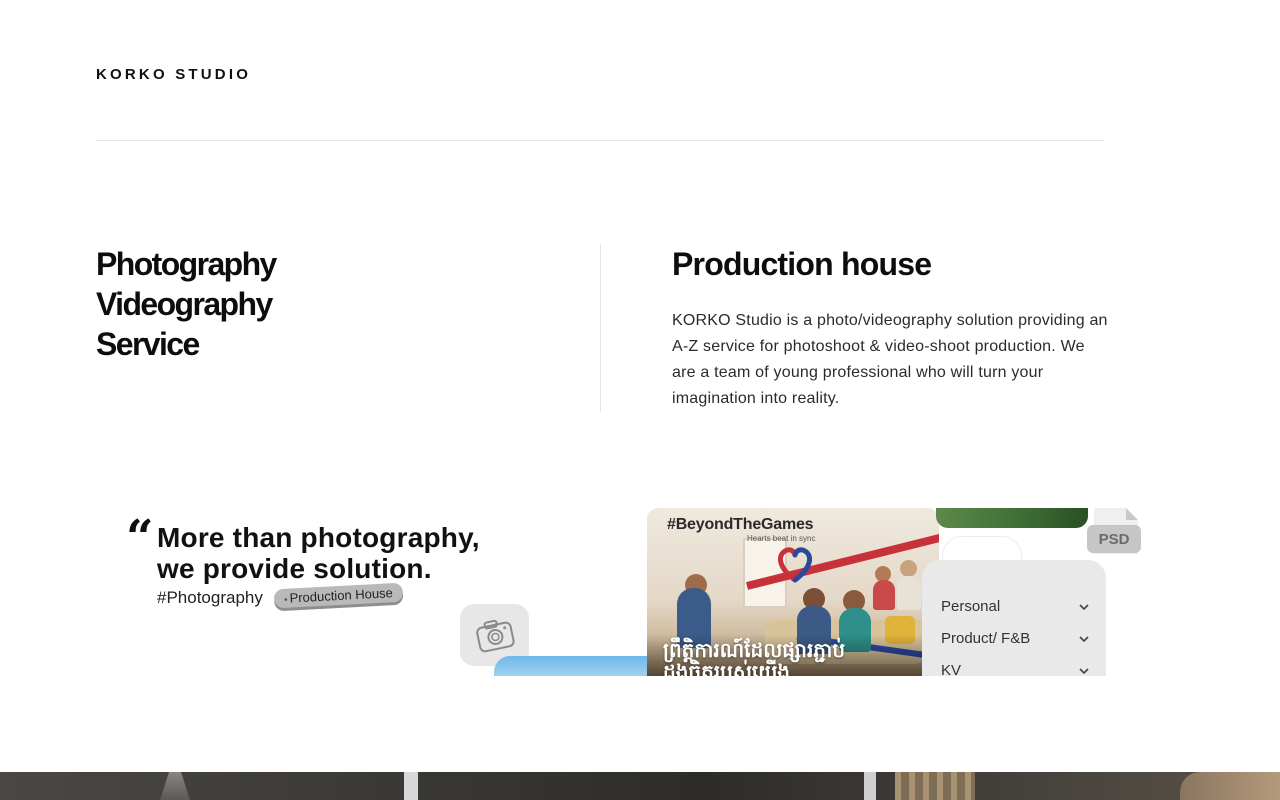 This screenshot has height=800, width=1280. I want to click on menu-item-label: KV, so click(951, 669).